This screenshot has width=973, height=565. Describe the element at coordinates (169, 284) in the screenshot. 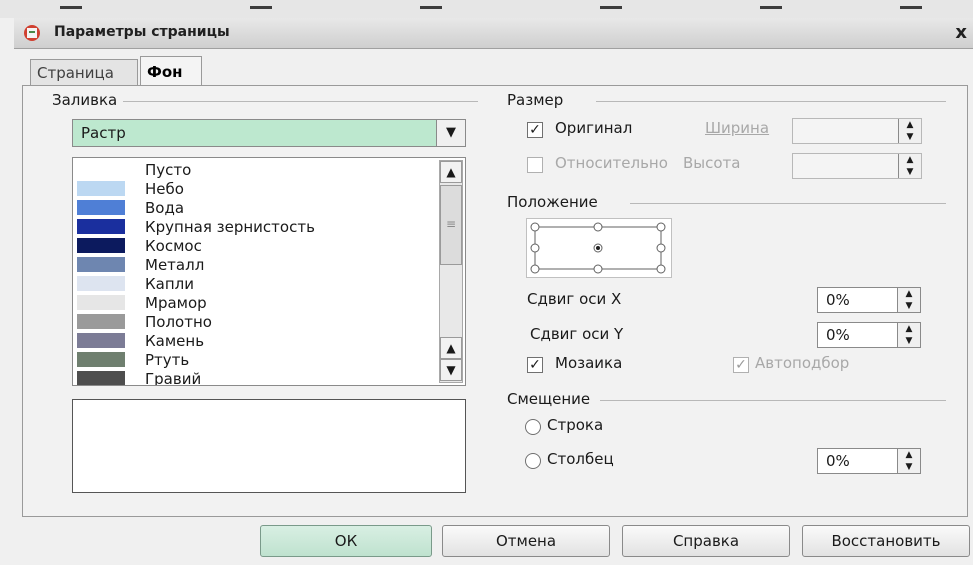

I see `list-item-label: Капли` at that location.